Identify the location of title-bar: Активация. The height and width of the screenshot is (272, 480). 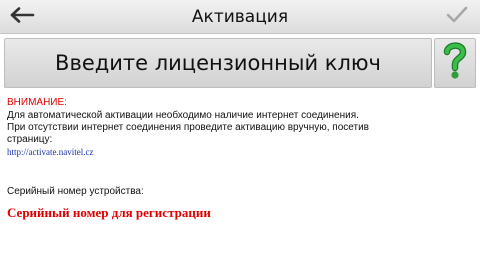
(240, 17).